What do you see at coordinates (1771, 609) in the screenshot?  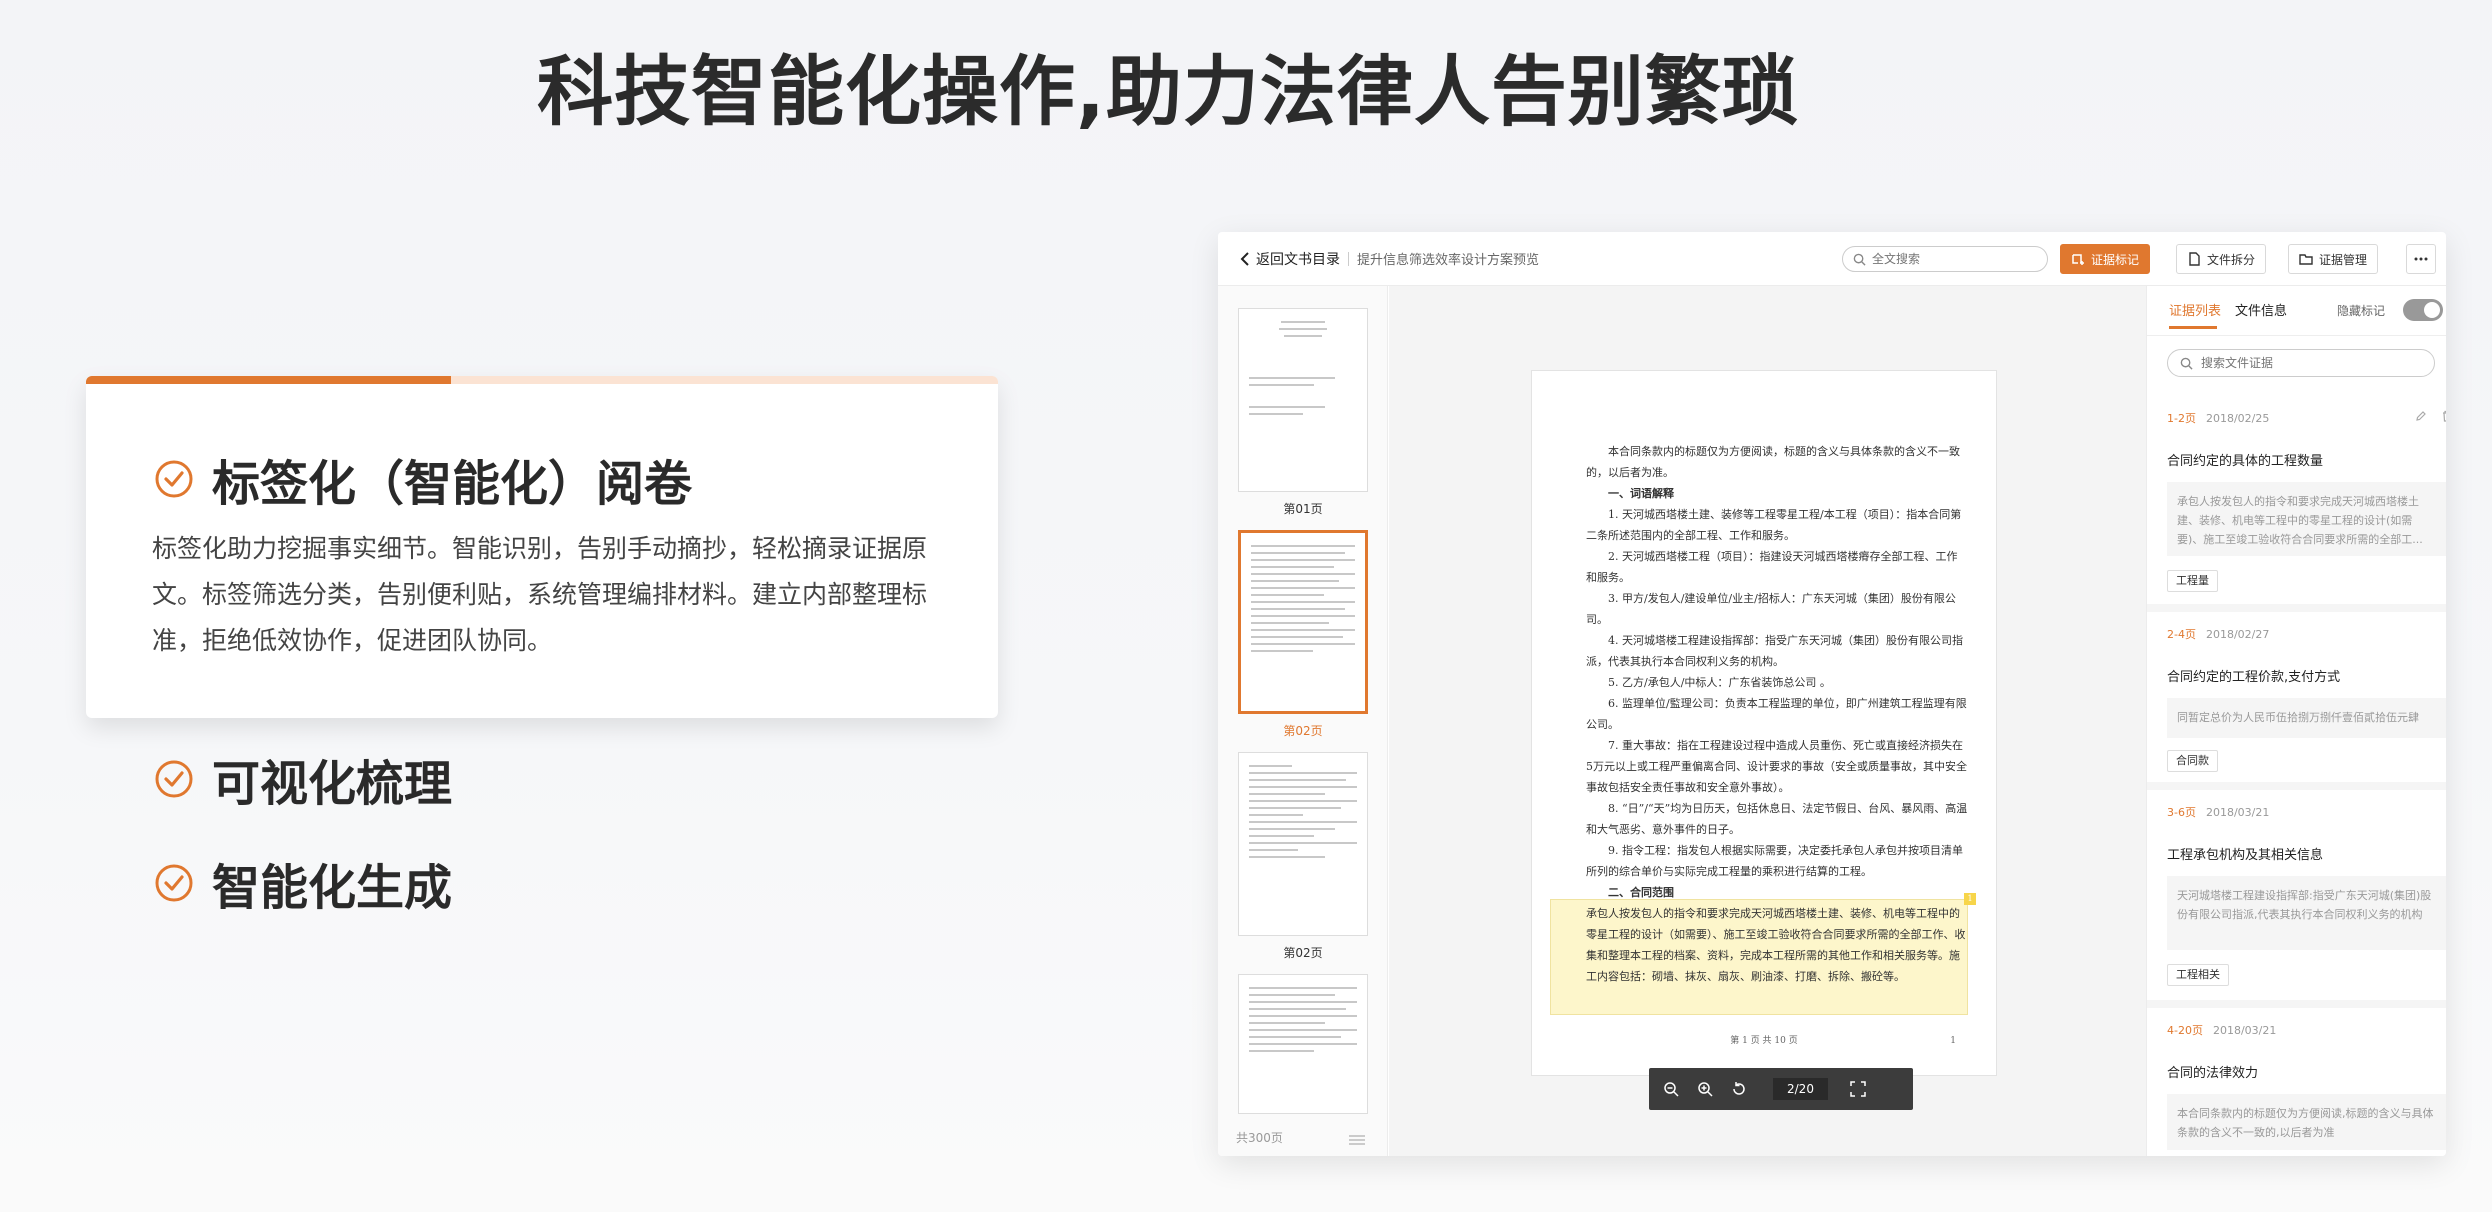 I see `document-paragraph: 3. 甲方/发包人/建设单位/业主/招标人：广东天河城（集团）股份有限公司。` at bounding box center [1771, 609].